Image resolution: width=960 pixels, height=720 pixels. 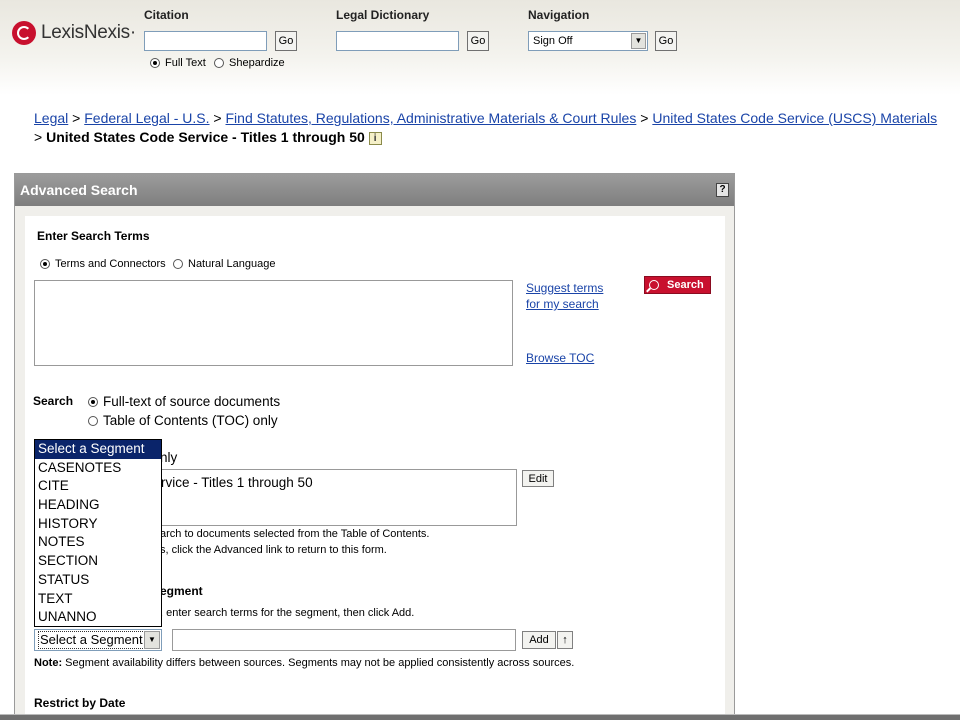 What do you see at coordinates (93, 401) in the screenshot?
I see `full-text-source-radio` at bounding box center [93, 401].